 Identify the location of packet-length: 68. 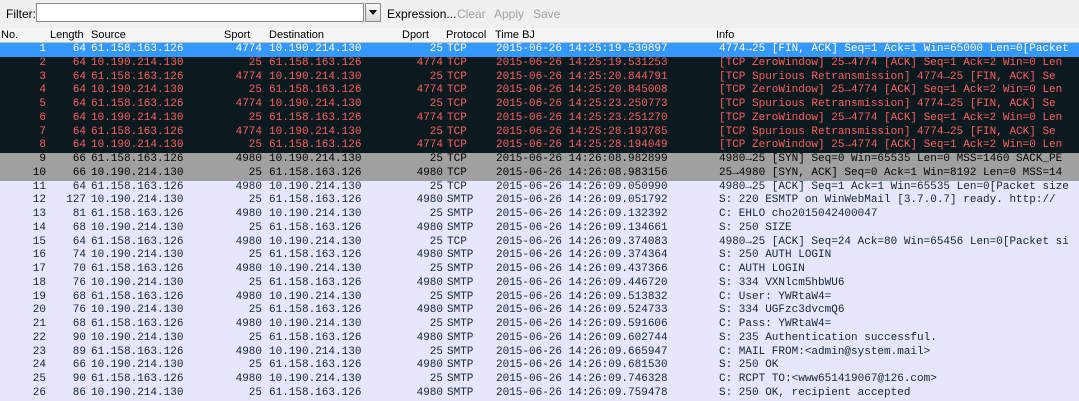
(79, 324).